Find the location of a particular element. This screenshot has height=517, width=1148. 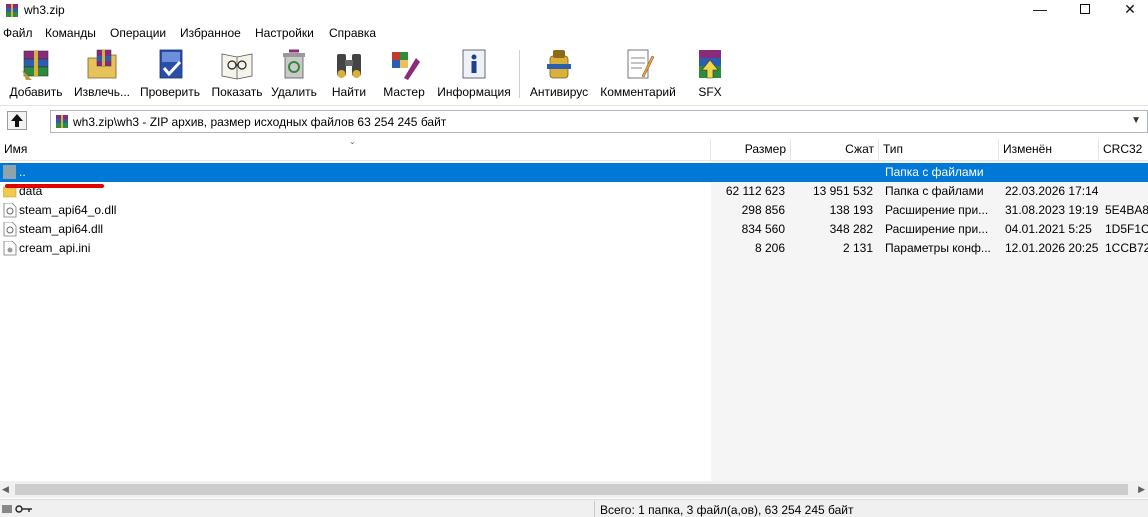

add-button: Добавить is located at coordinates (36, 75).